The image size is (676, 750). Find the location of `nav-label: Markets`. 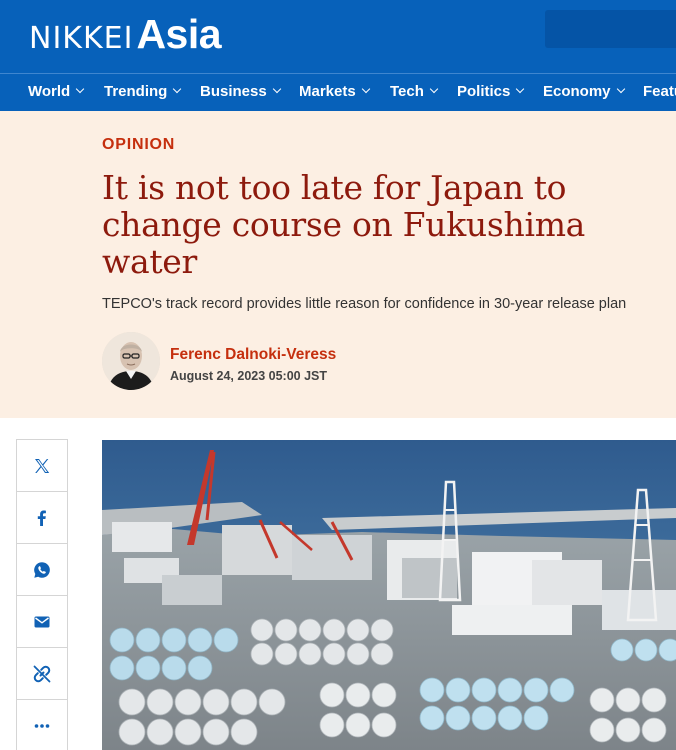

nav-label: Markets is located at coordinates (327, 91).